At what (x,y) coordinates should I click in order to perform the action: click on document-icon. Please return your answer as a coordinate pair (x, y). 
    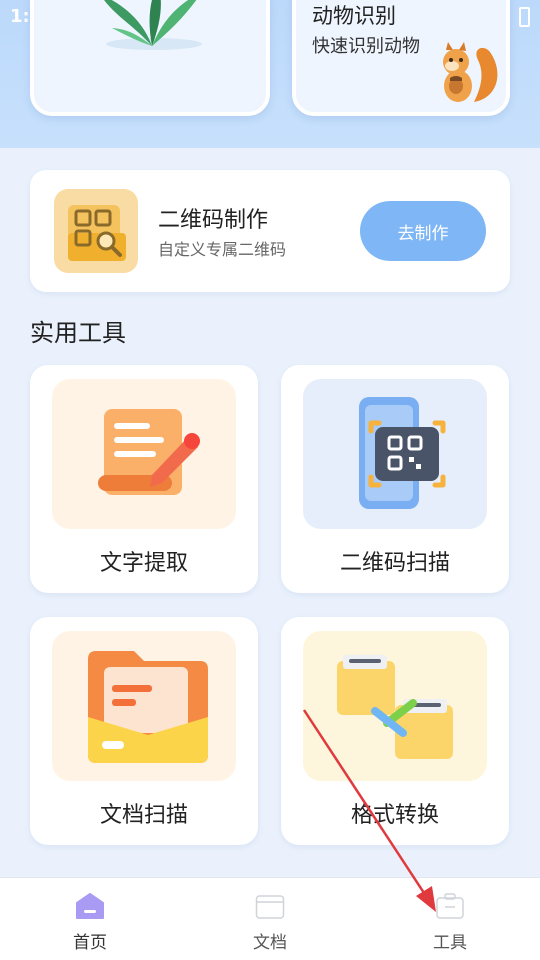
    Looking at the image, I should click on (270, 907).